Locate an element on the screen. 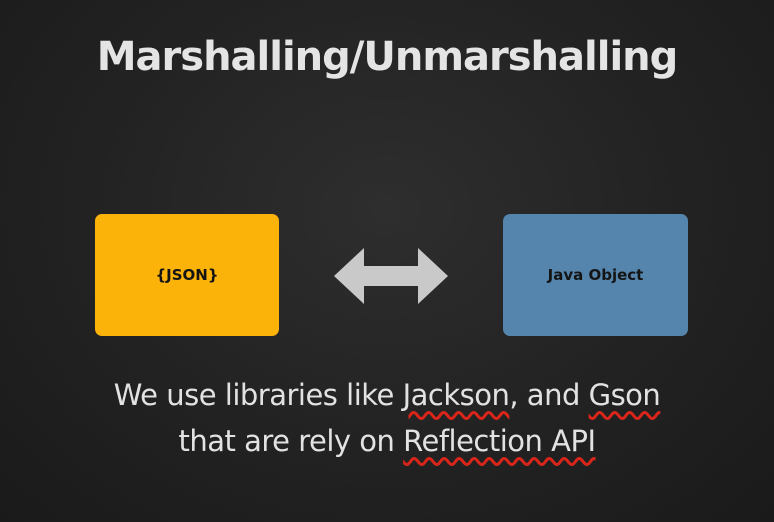  java-object-box: Java Object is located at coordinates (595, 275).